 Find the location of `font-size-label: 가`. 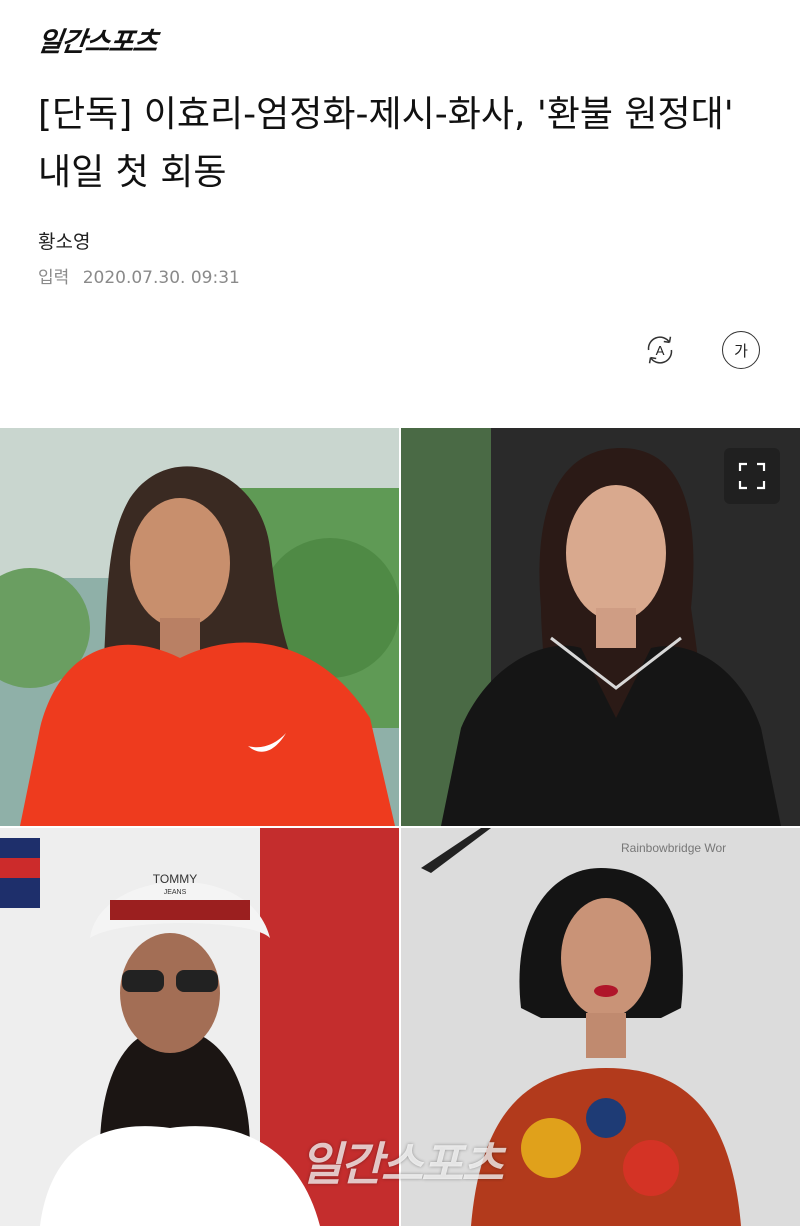

font-size-label: 가 is located at coordinates (741, 350).